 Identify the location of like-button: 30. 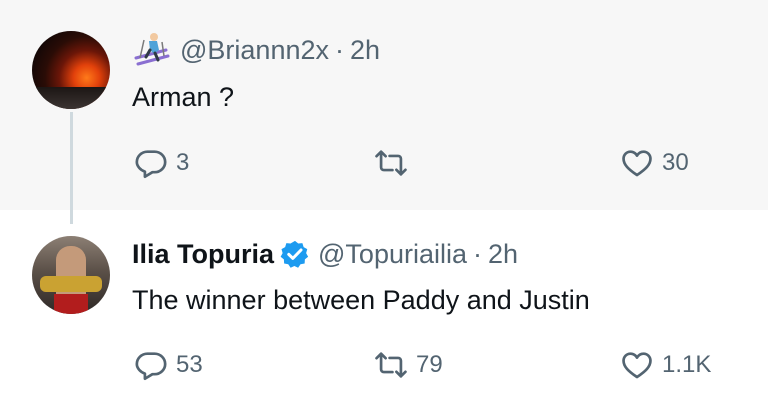
(654, 163).